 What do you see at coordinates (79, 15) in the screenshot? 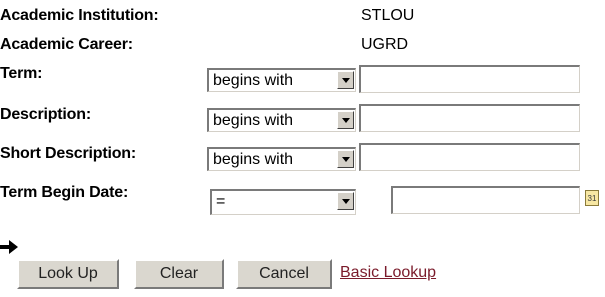
I see `institution-label: Academic Institution:` at bounding box center [79, 15].